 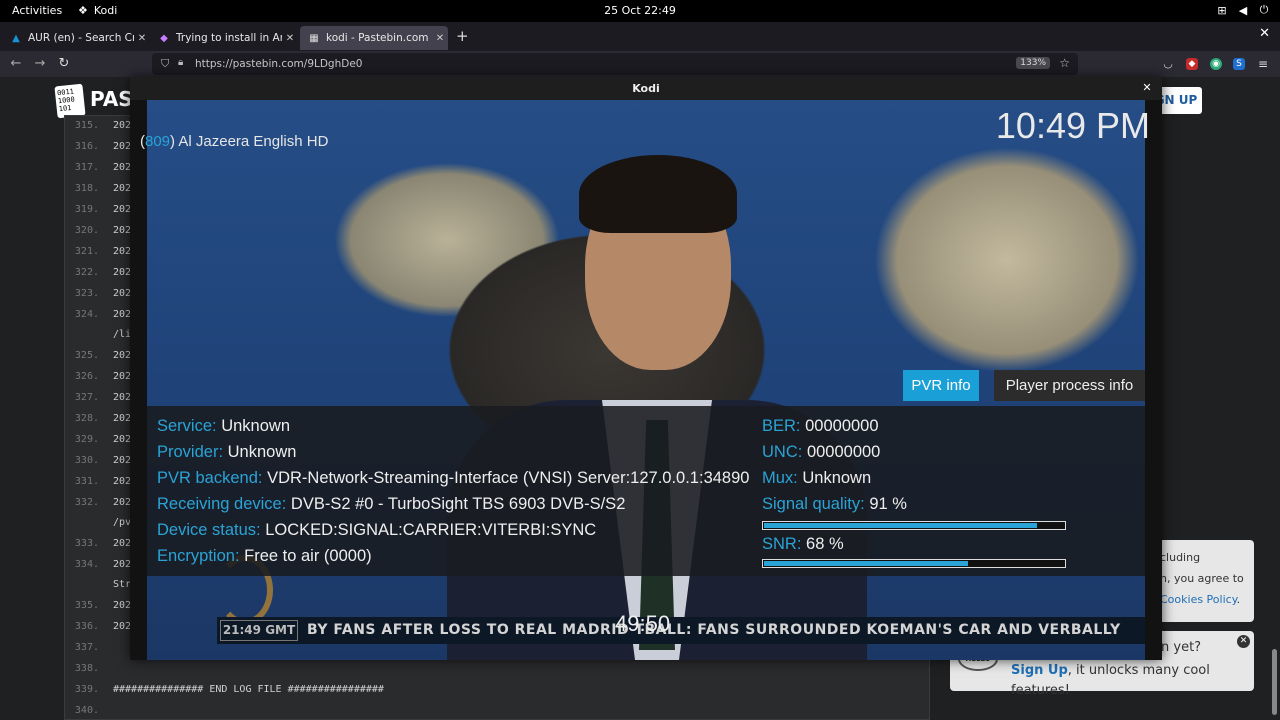 I want to click on info-key: Encryption:, so click(x=198, y=556).